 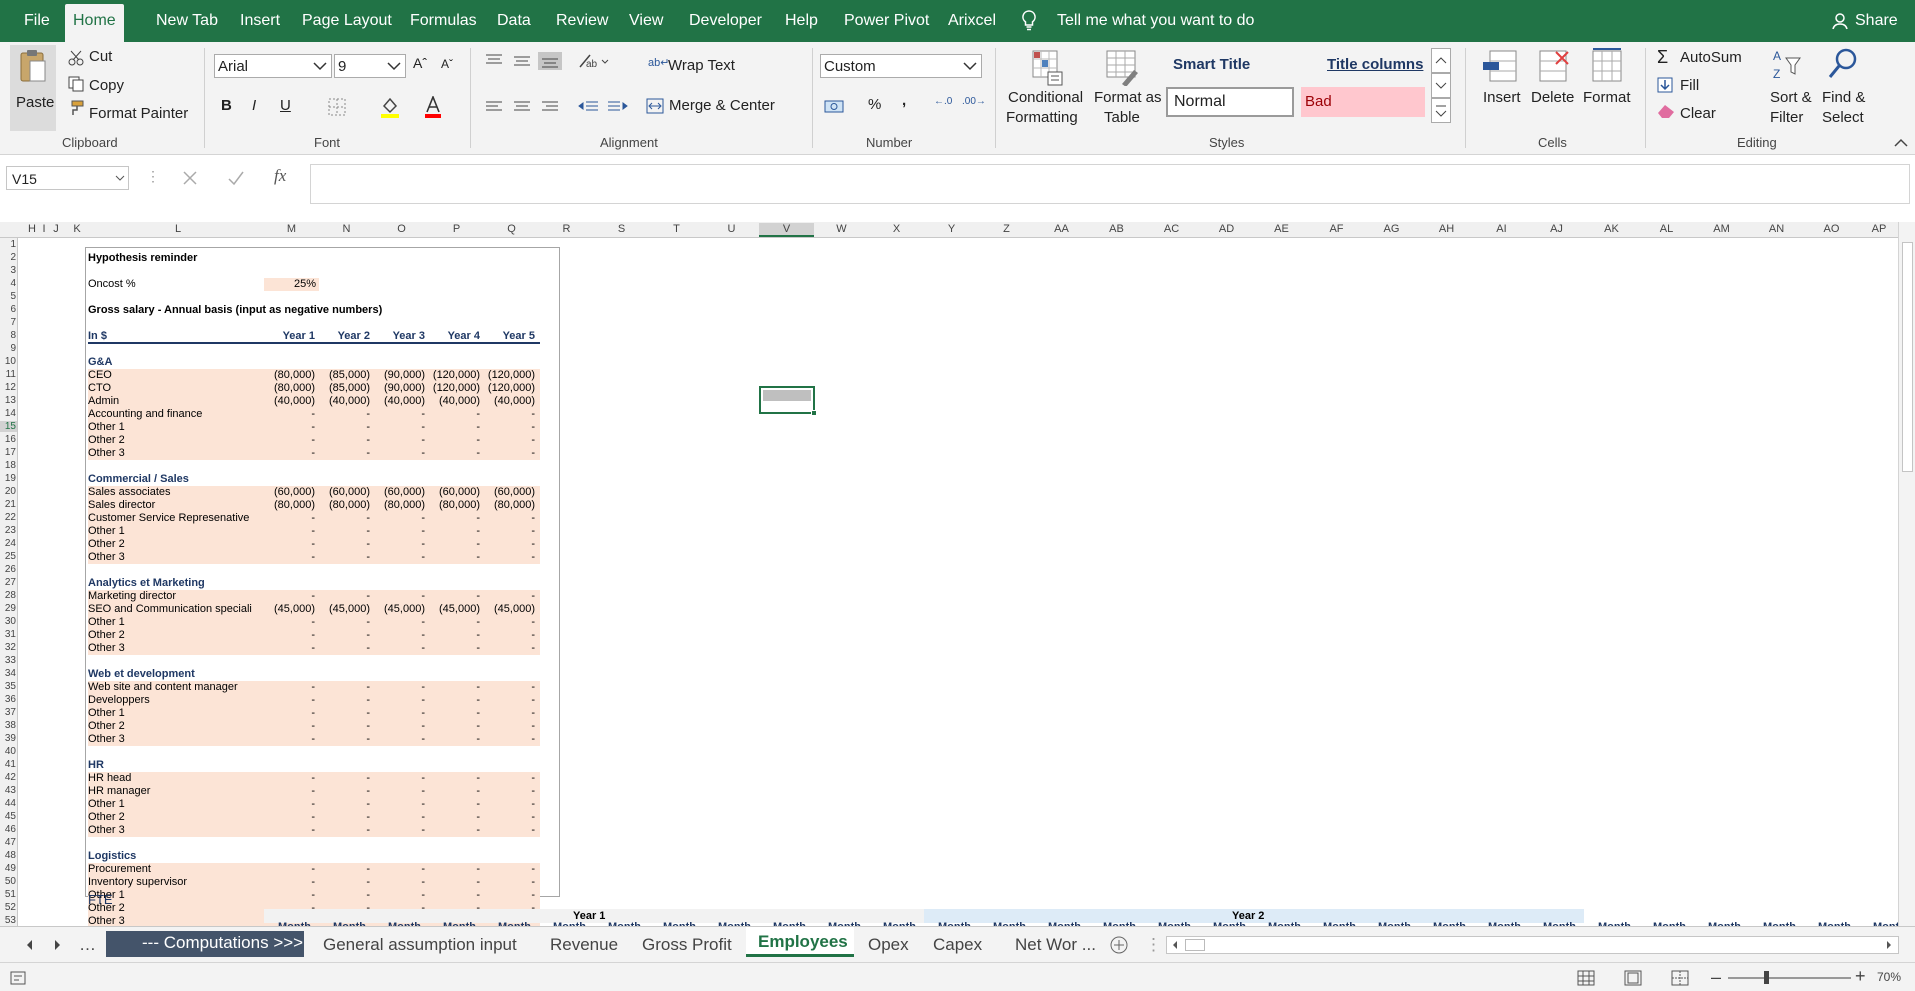 I want to click on sheet-tab-capex: Capex, so click(x=957, y=945).